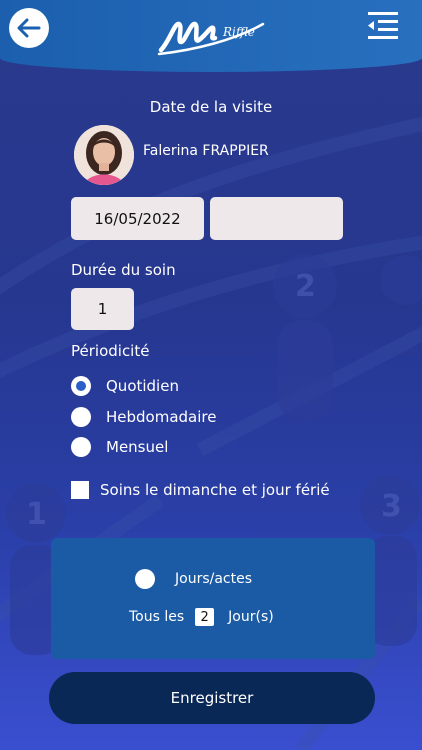 Image resolution: width=422 pixels, height=750 pixels. What do you see at coordinates (214, 579) in the screenshot?
I see `radio-label: Jours/actes` at bounding box center [214, 579].